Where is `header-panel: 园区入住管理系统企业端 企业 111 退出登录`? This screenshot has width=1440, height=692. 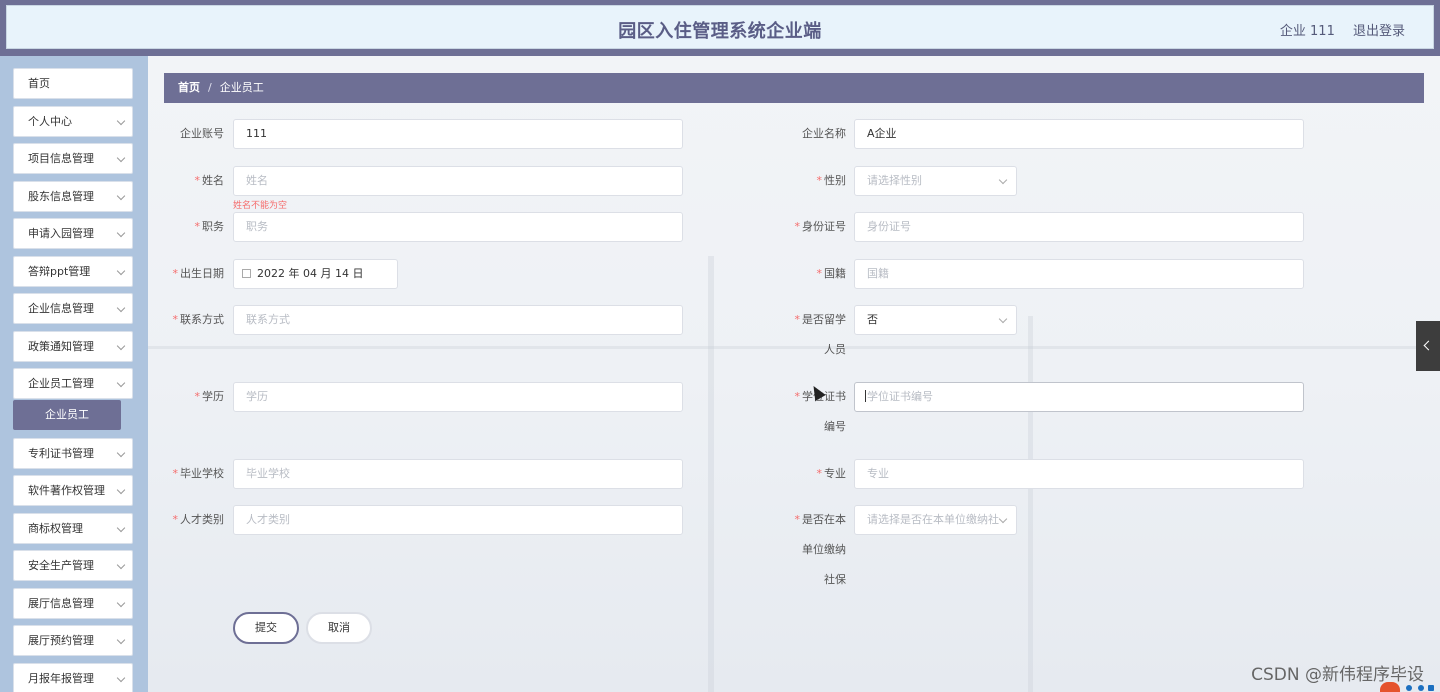 header-panel: 园区入住管理系统企业端 企业 111 退出登录 is located at coordinates (720, 27).